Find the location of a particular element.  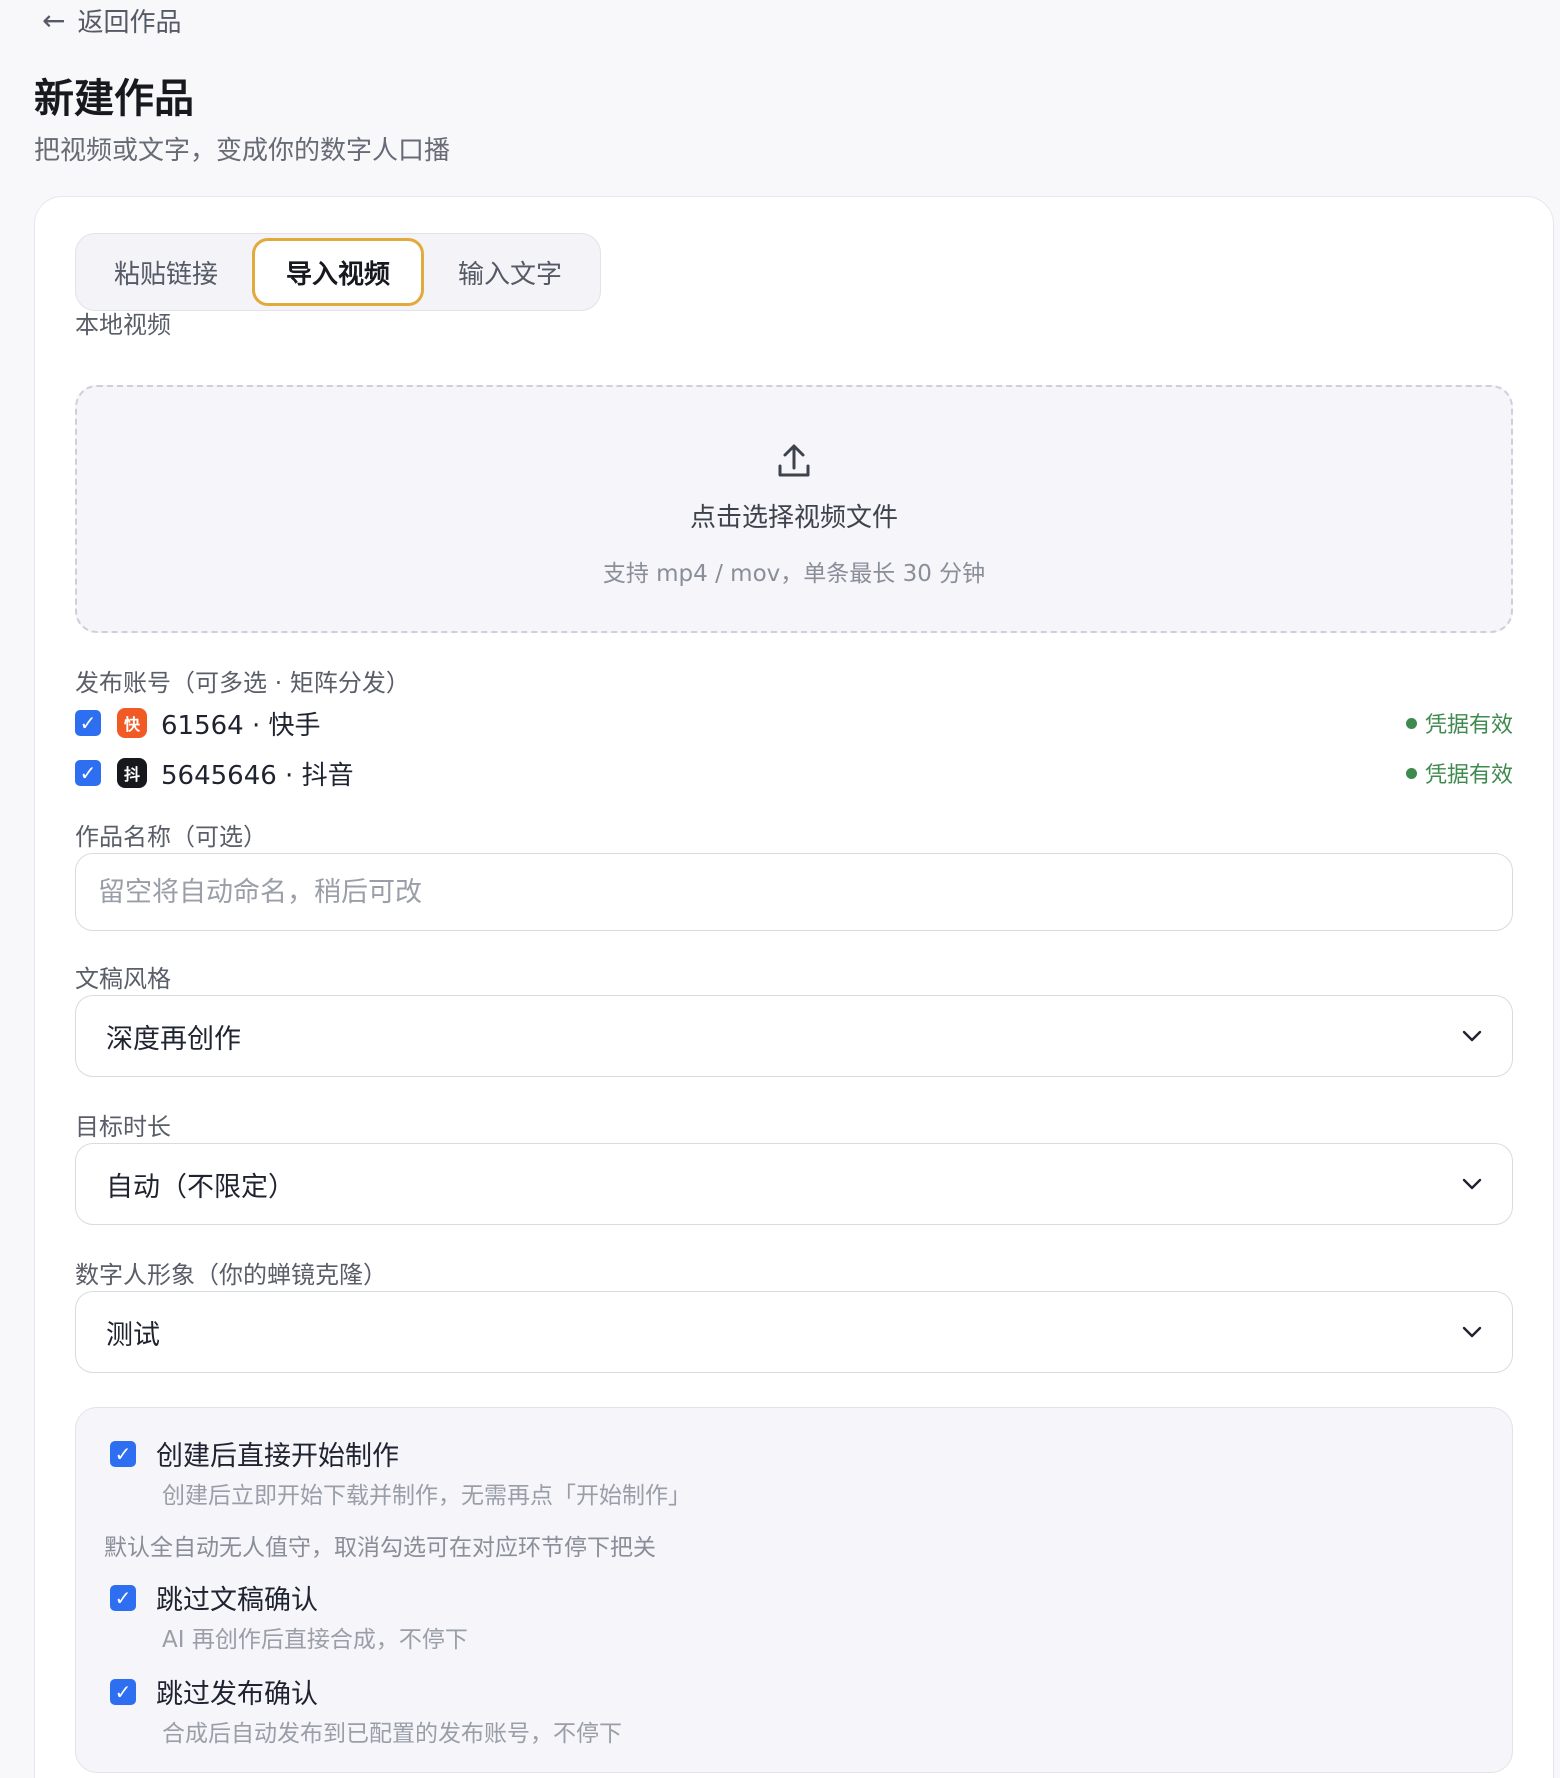

target-duration-label: 目标时长 is located at coordinates (123, 1127).